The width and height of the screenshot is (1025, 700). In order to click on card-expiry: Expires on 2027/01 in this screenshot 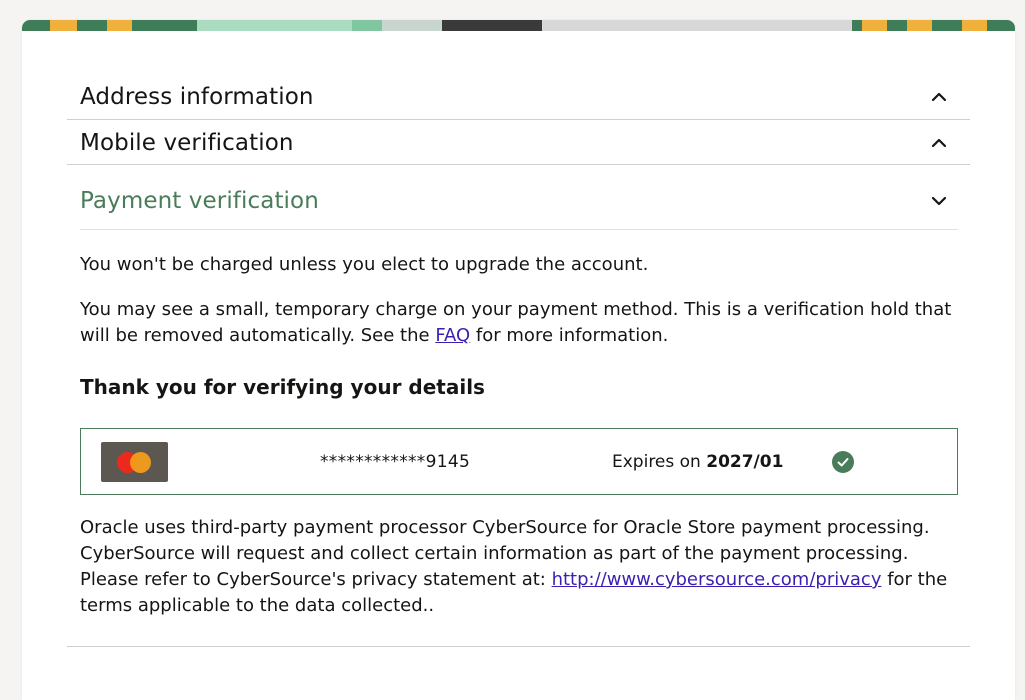, I will do `click(697, 462)`.